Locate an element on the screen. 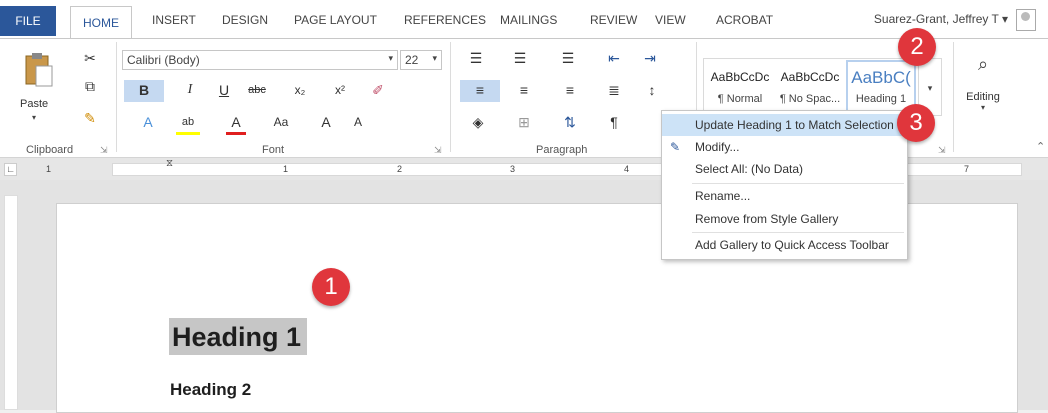 Image resolution: width=1048 pixels, height=413 pixels. superscript-button: x² is located at coordinates (340, 90).